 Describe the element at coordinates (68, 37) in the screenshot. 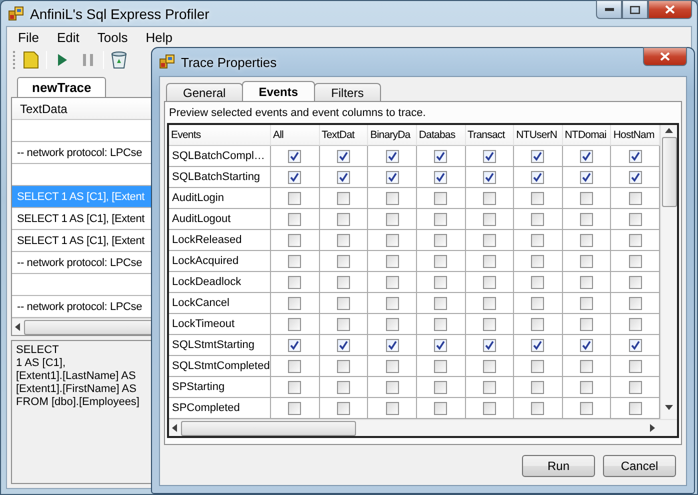

I see `menu-item: Edit` at that location.